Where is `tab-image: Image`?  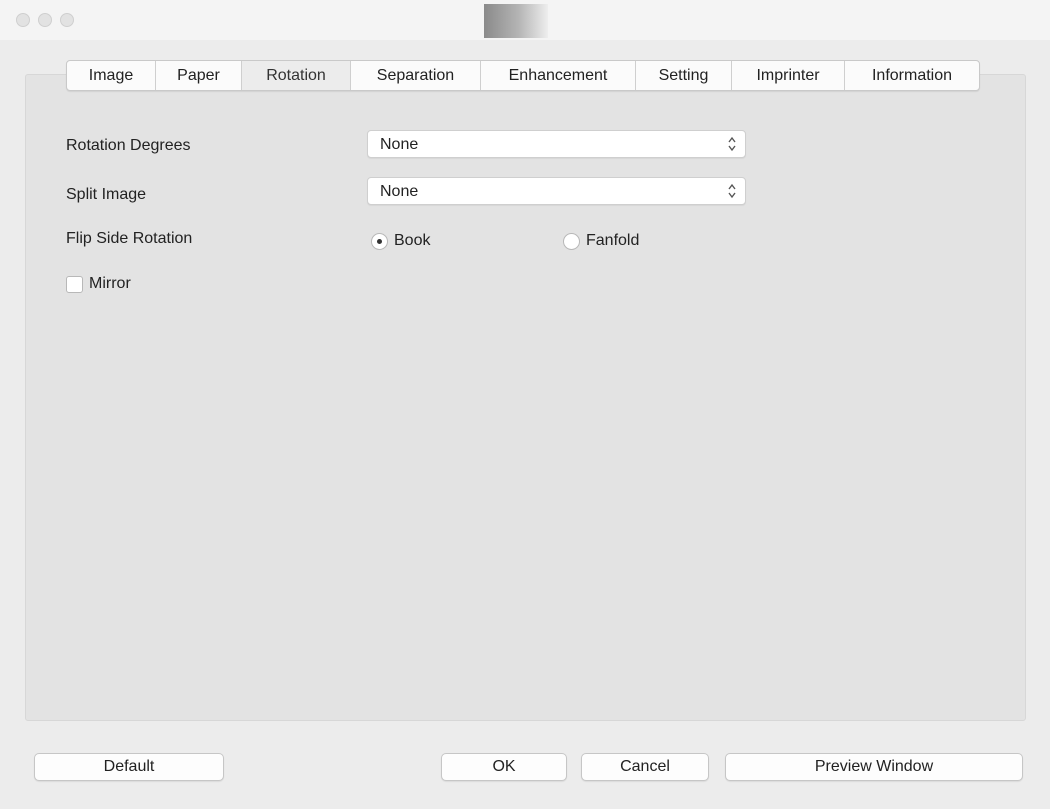
tab-image: Image is located at coordinates (111, 75).